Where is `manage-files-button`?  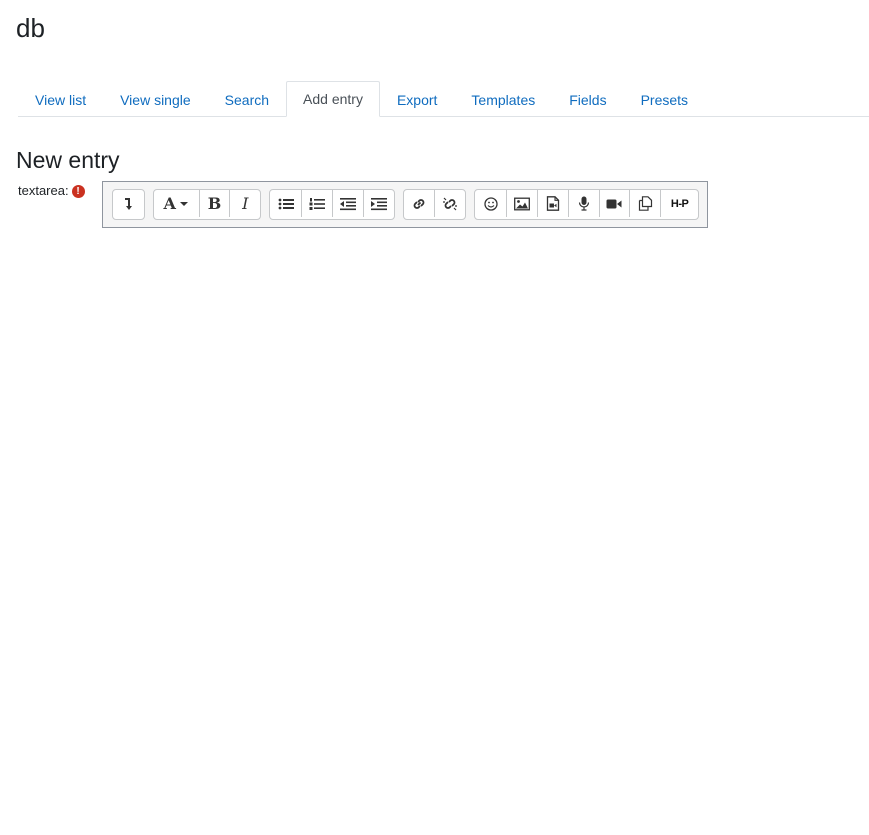 manage-files-button is located at coordinates (644, 203).